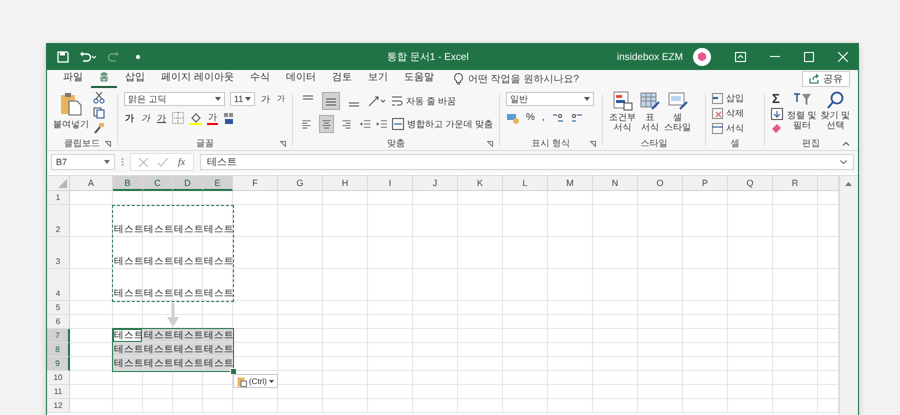  I want to click on delete-cells-button: 삭제, so click(735, 113).